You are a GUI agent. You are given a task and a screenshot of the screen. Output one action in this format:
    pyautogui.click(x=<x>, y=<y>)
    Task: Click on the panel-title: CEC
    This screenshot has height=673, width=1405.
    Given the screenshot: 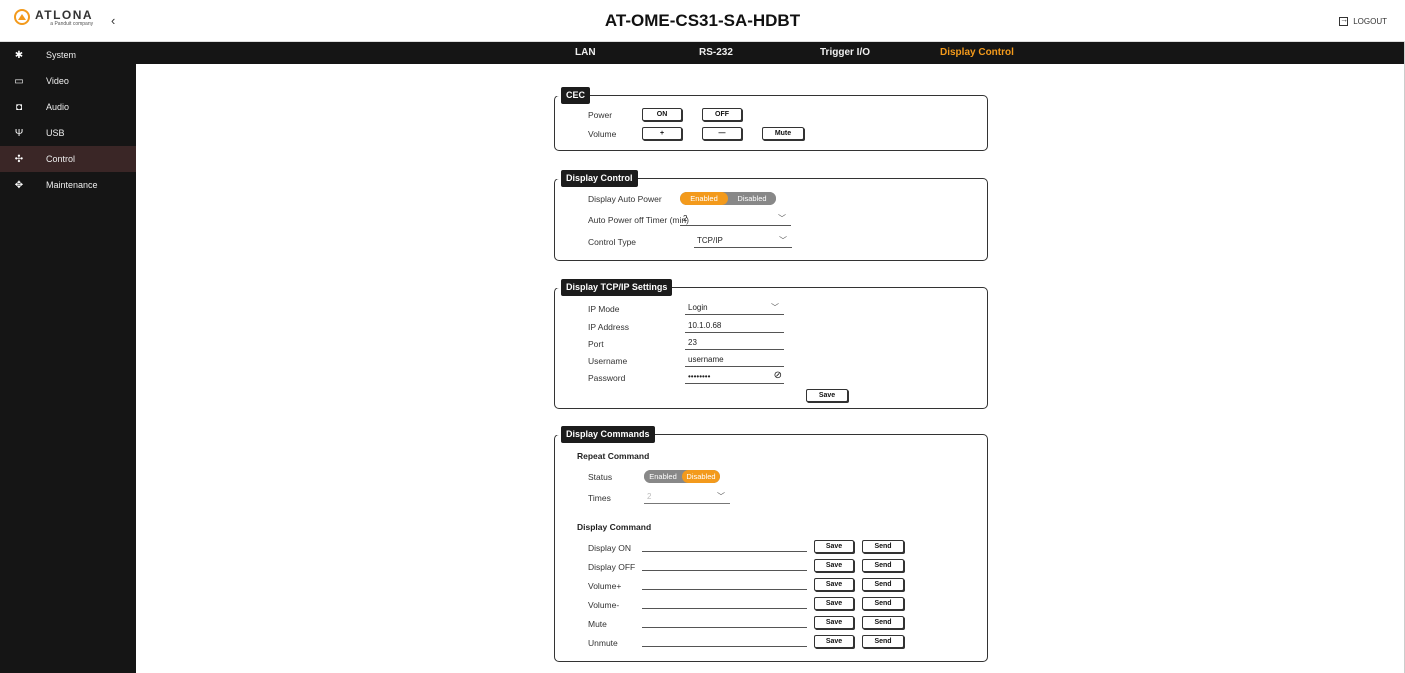 What is the action you would take?
    pyautogui.click(x=572, y=95)
    